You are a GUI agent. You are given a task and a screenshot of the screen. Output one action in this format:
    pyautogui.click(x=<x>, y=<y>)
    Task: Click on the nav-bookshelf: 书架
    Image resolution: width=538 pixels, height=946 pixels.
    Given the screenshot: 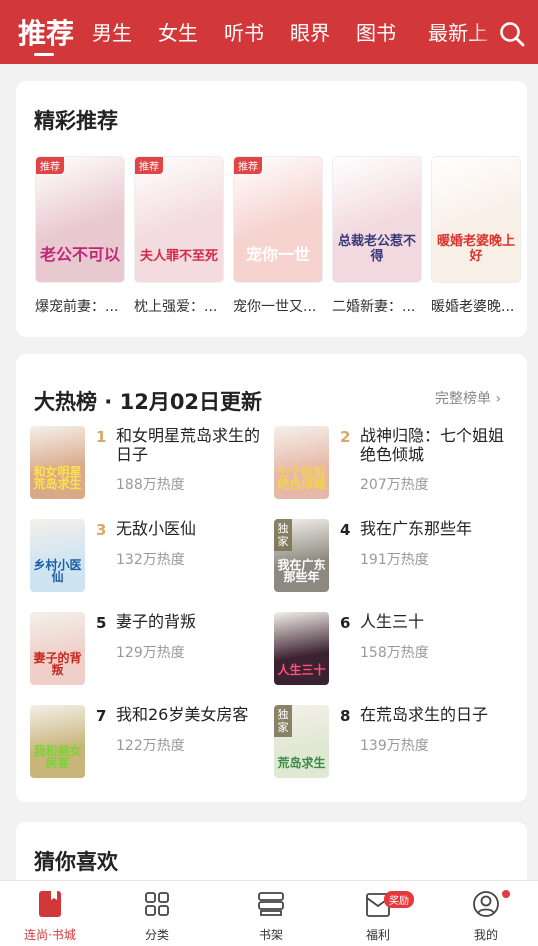 What is the action you would take?
    pyautogui.click(x=271, y=913)
    